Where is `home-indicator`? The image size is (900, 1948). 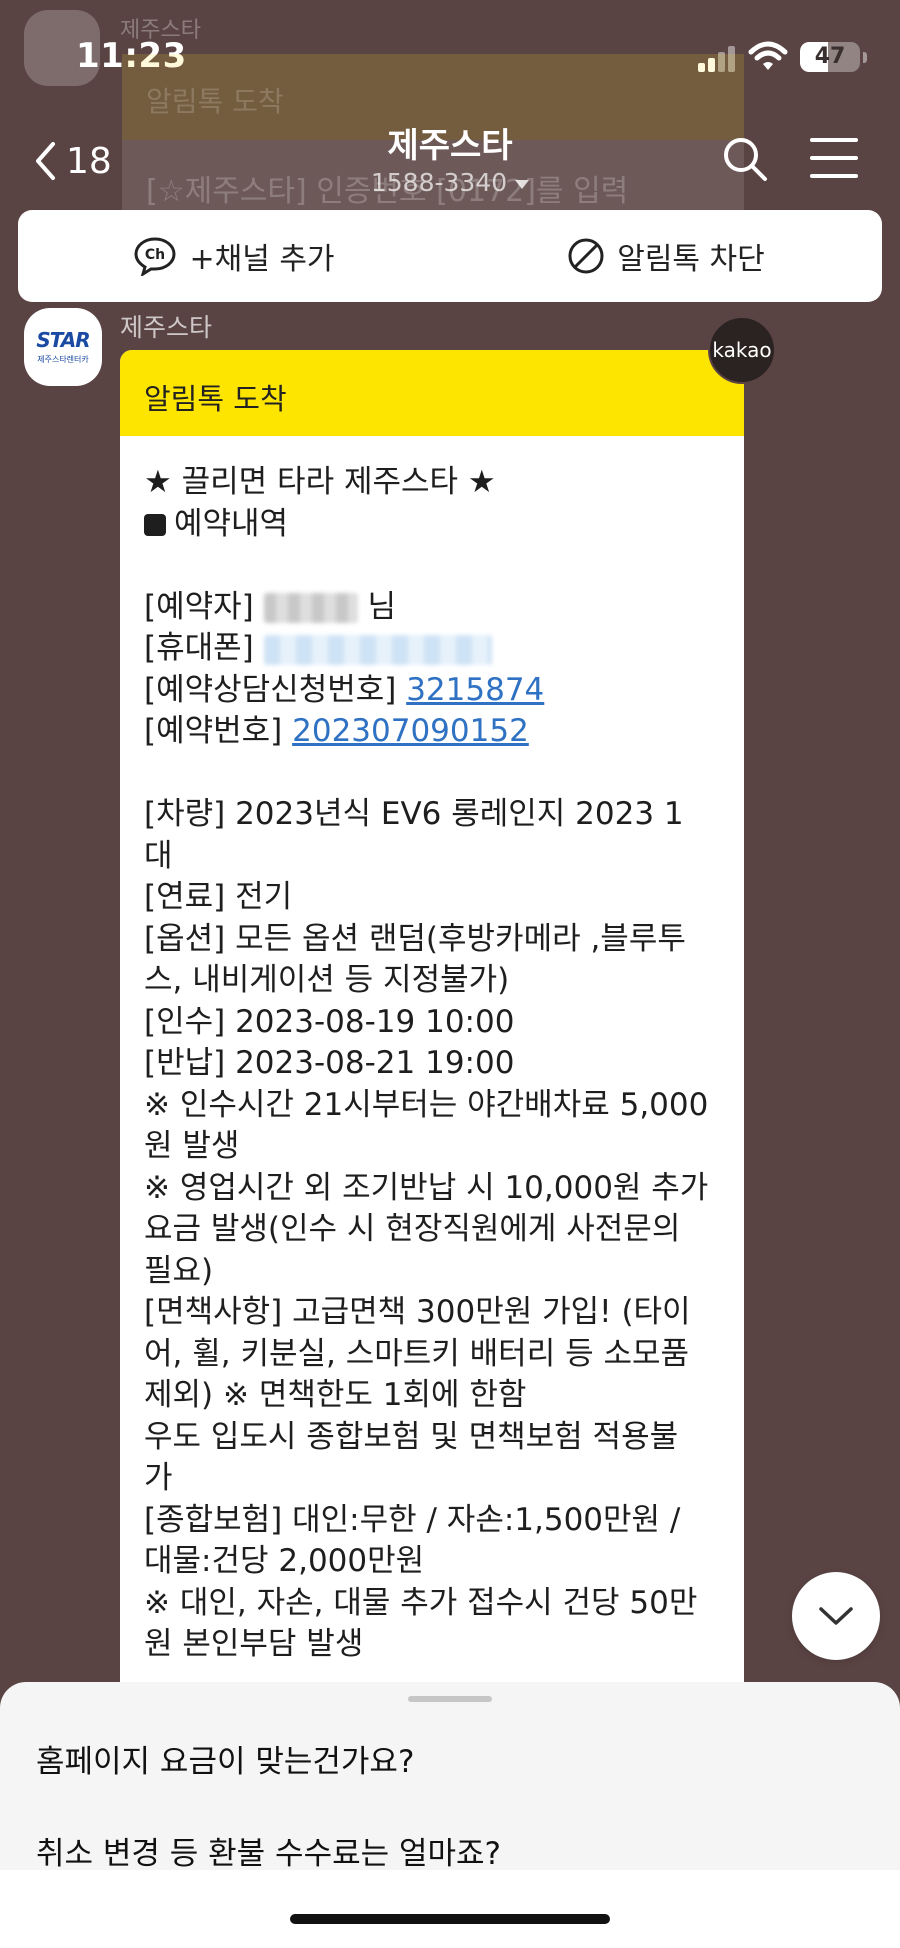 home-indicator is located at coordinates (450, 1919).